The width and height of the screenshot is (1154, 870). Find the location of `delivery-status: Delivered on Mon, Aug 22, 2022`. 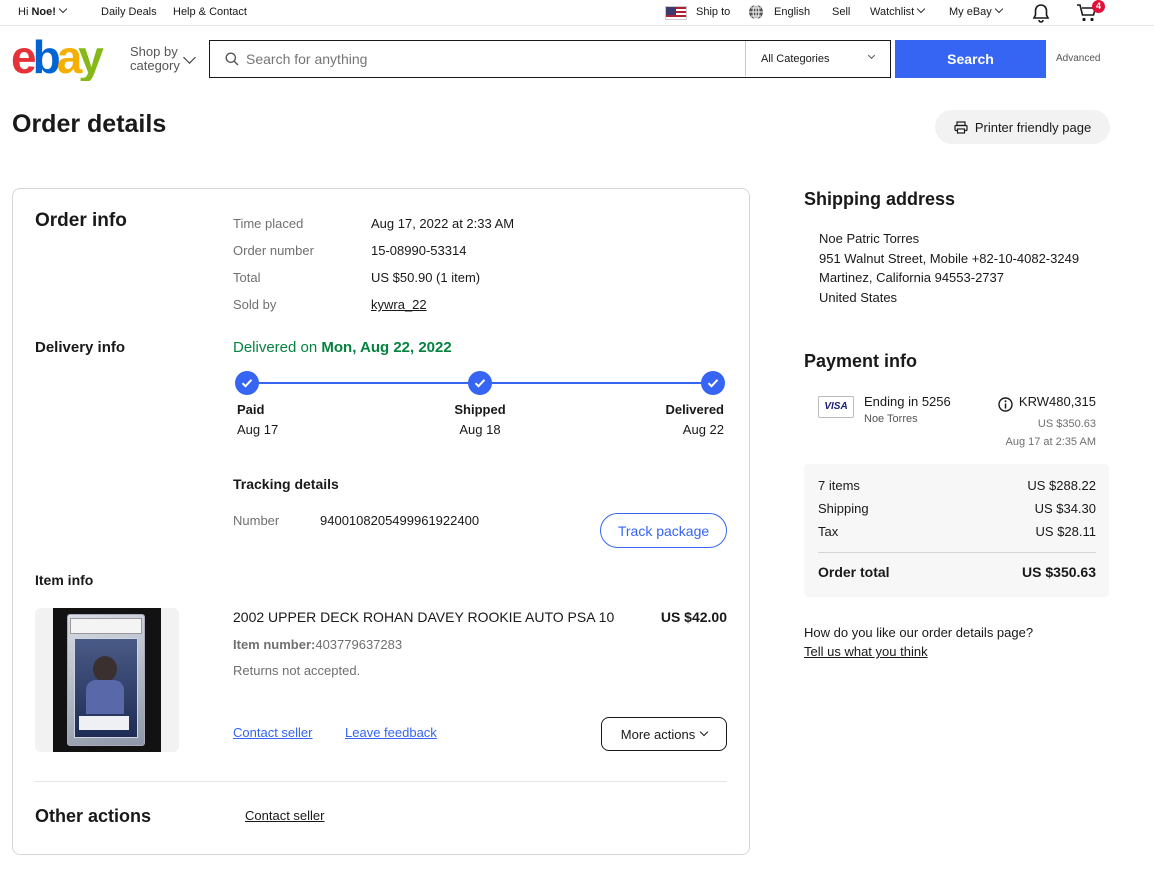

delivery-status: Delivered on Mon, Aug 22, 2022 is located at coordinates (342, 347).